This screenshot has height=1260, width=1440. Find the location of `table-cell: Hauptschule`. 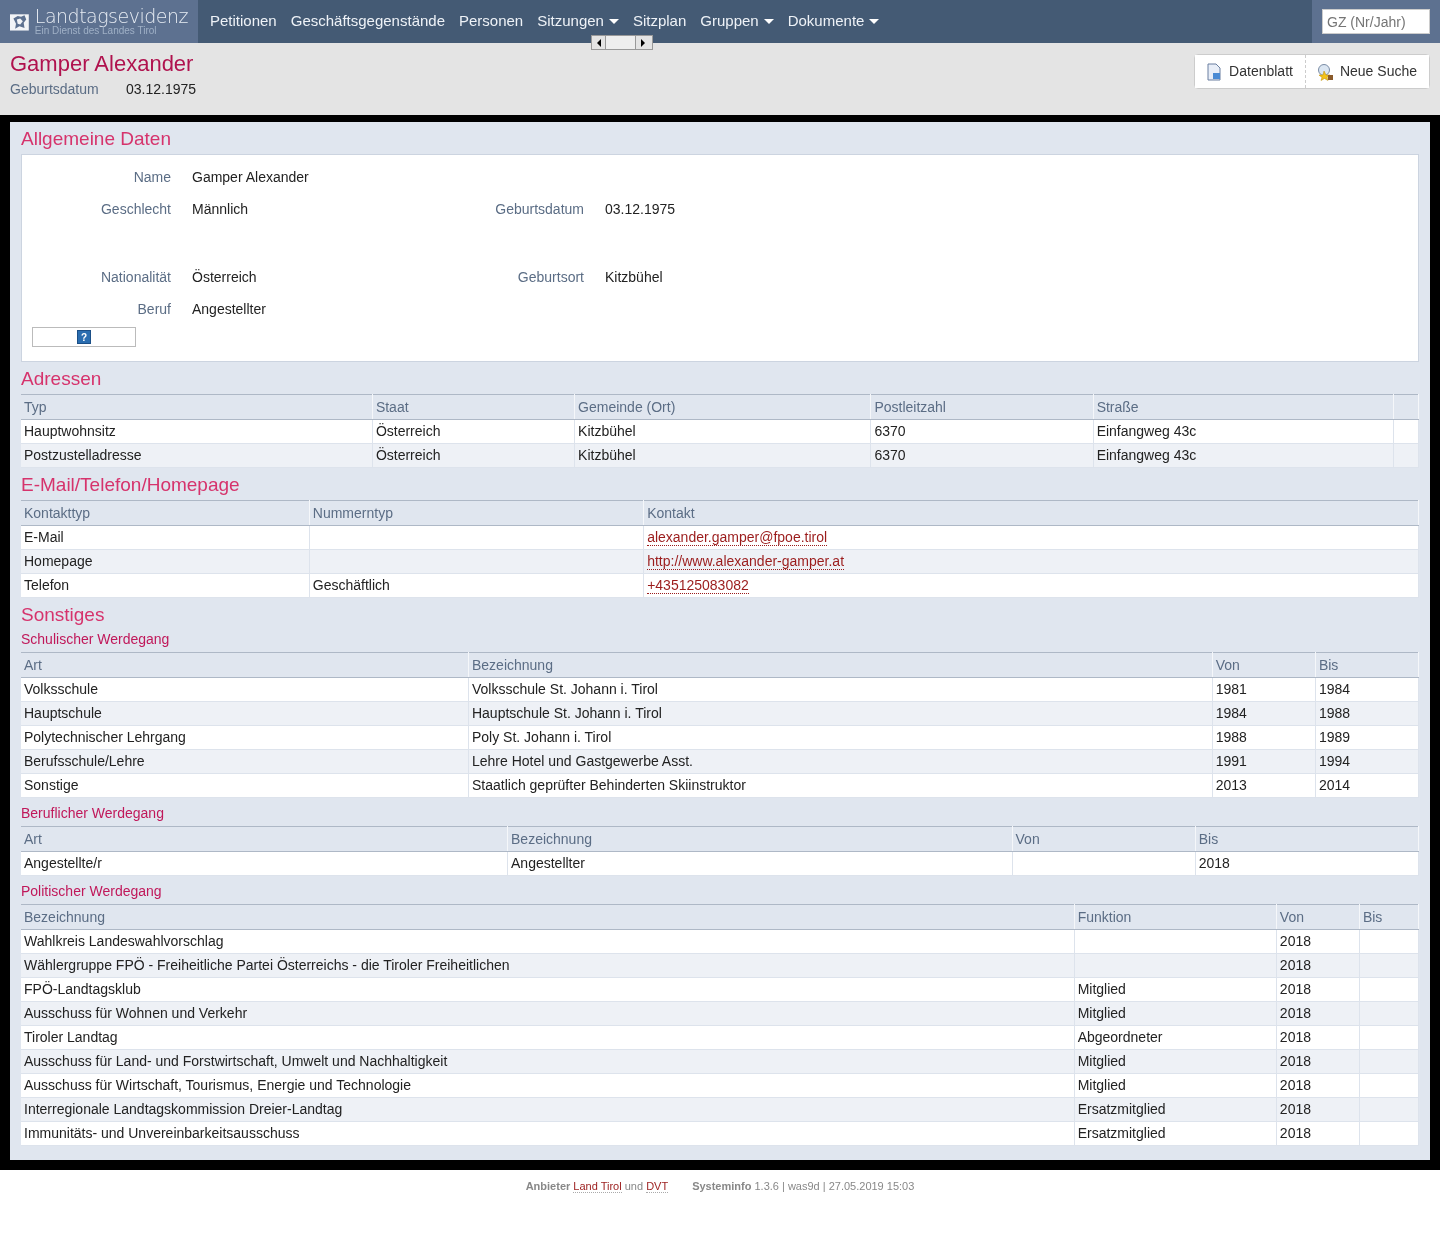

table-cell: Hauptschule is located at coordinates (245, 713).